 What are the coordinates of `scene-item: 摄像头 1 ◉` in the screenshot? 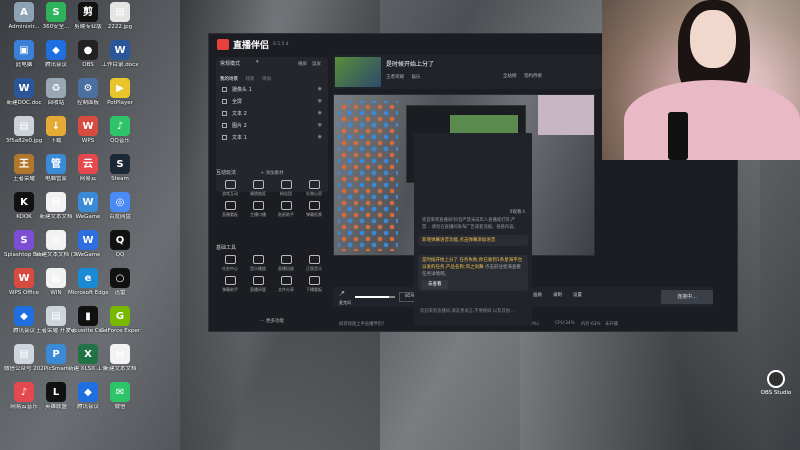 It's located at (272, 90).